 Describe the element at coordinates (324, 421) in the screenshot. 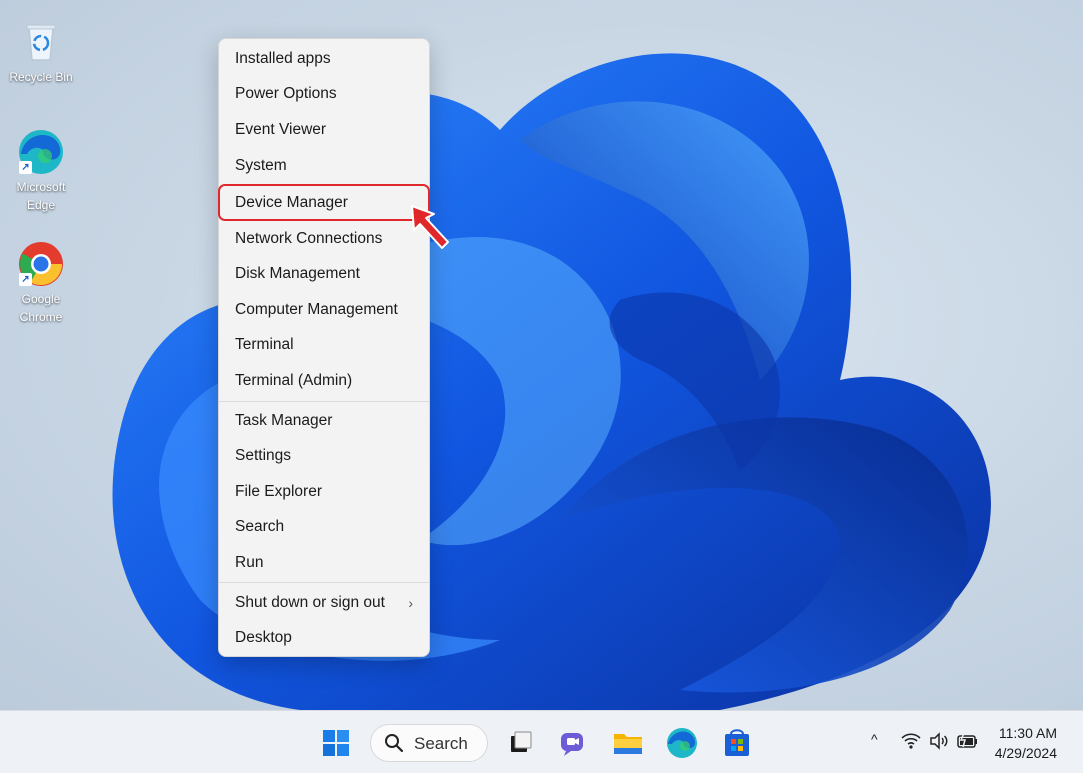

I see `menu-item-task-manager: Task Manager` at that location.